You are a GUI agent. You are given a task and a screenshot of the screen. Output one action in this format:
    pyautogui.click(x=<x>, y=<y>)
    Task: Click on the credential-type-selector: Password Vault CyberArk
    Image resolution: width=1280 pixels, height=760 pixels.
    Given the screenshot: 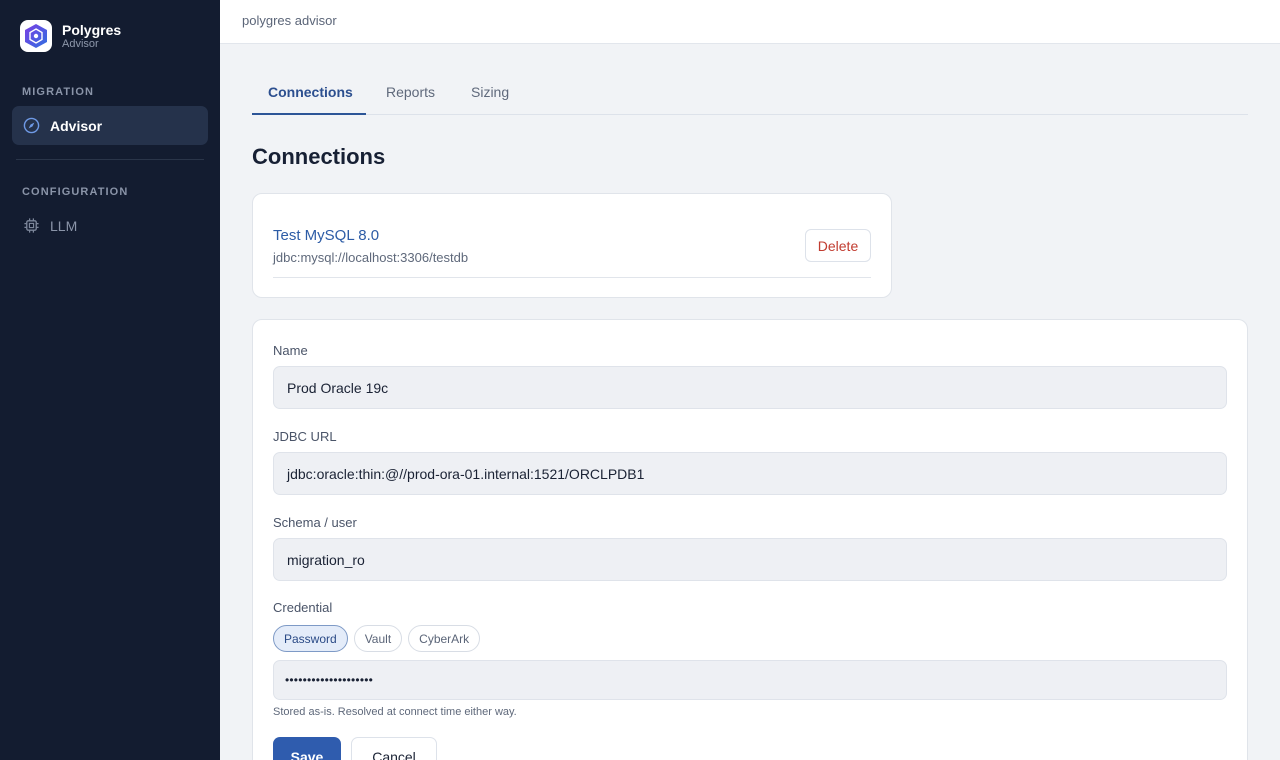 What is the action you would take?
    pyautogui.click(x=379, y=638)
    